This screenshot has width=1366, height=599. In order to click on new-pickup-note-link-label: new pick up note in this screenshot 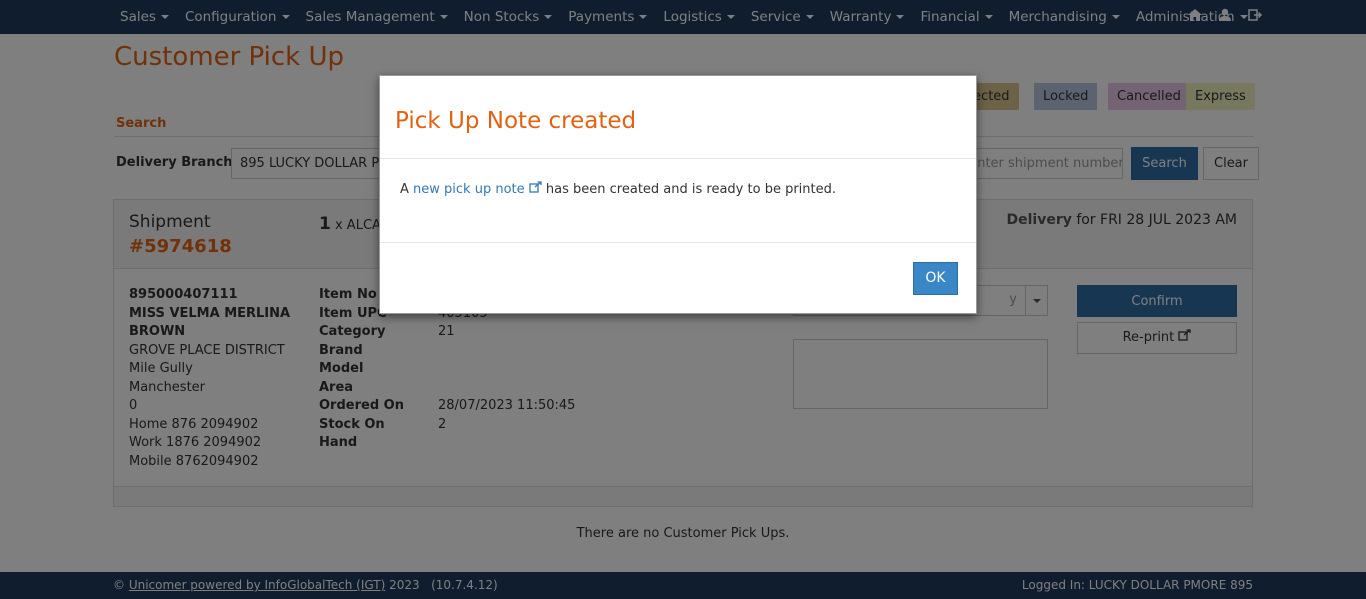, I will do `click(469, 189)`.